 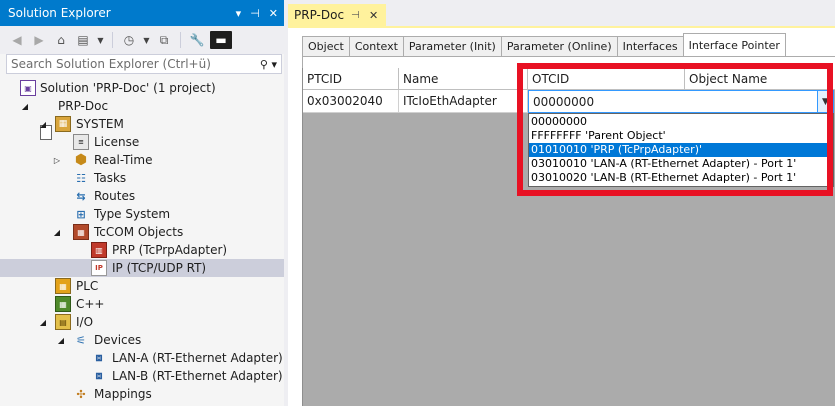 I want to click on tree-node-label: Mappings, so click(x=123, y=394).